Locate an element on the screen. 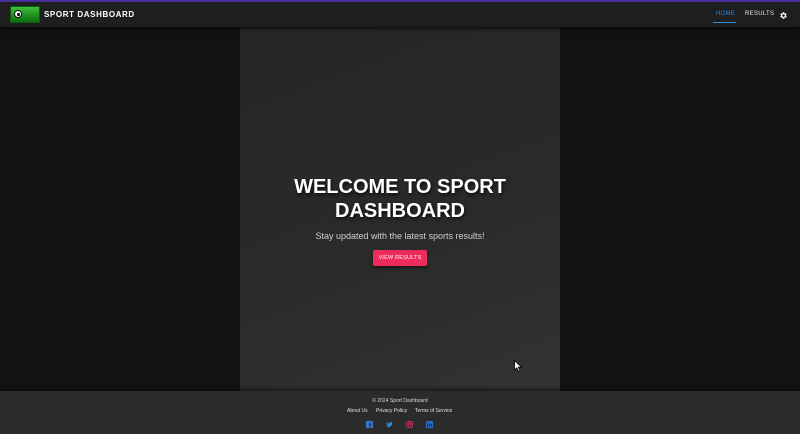 The height and width of the screenshot is (434, 800). terms-of-service-link: Terms of Service is located at coordinates (433, 411).